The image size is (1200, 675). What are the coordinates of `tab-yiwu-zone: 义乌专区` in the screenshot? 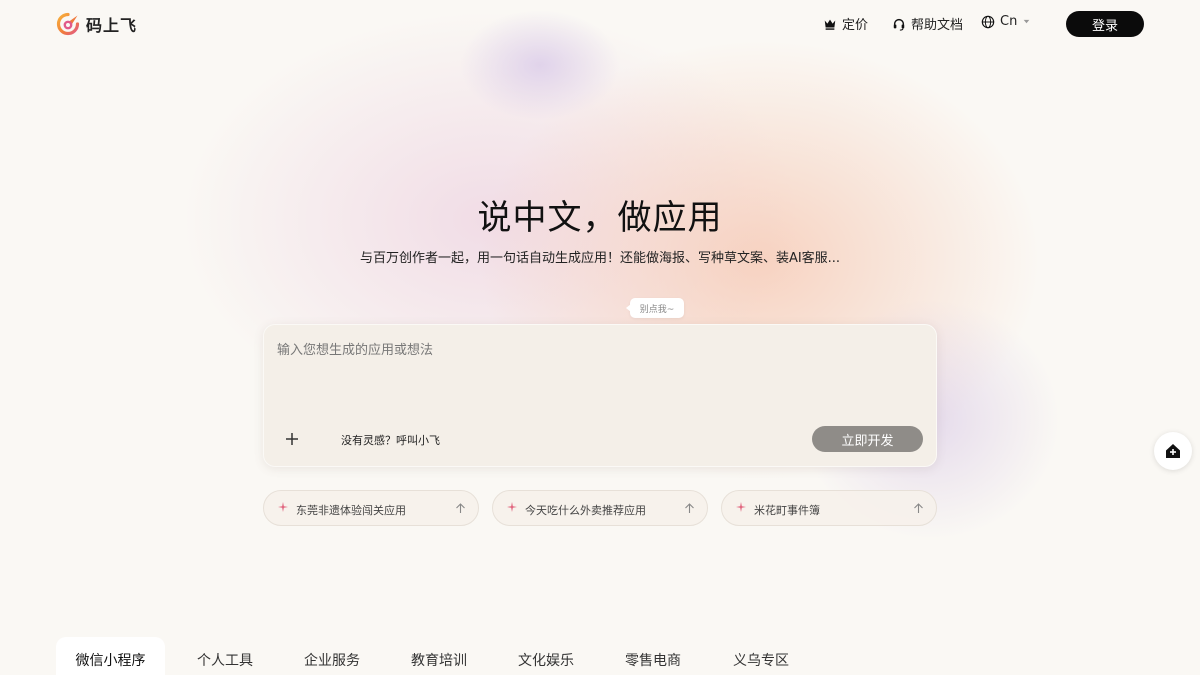 It's located at (761, 656).